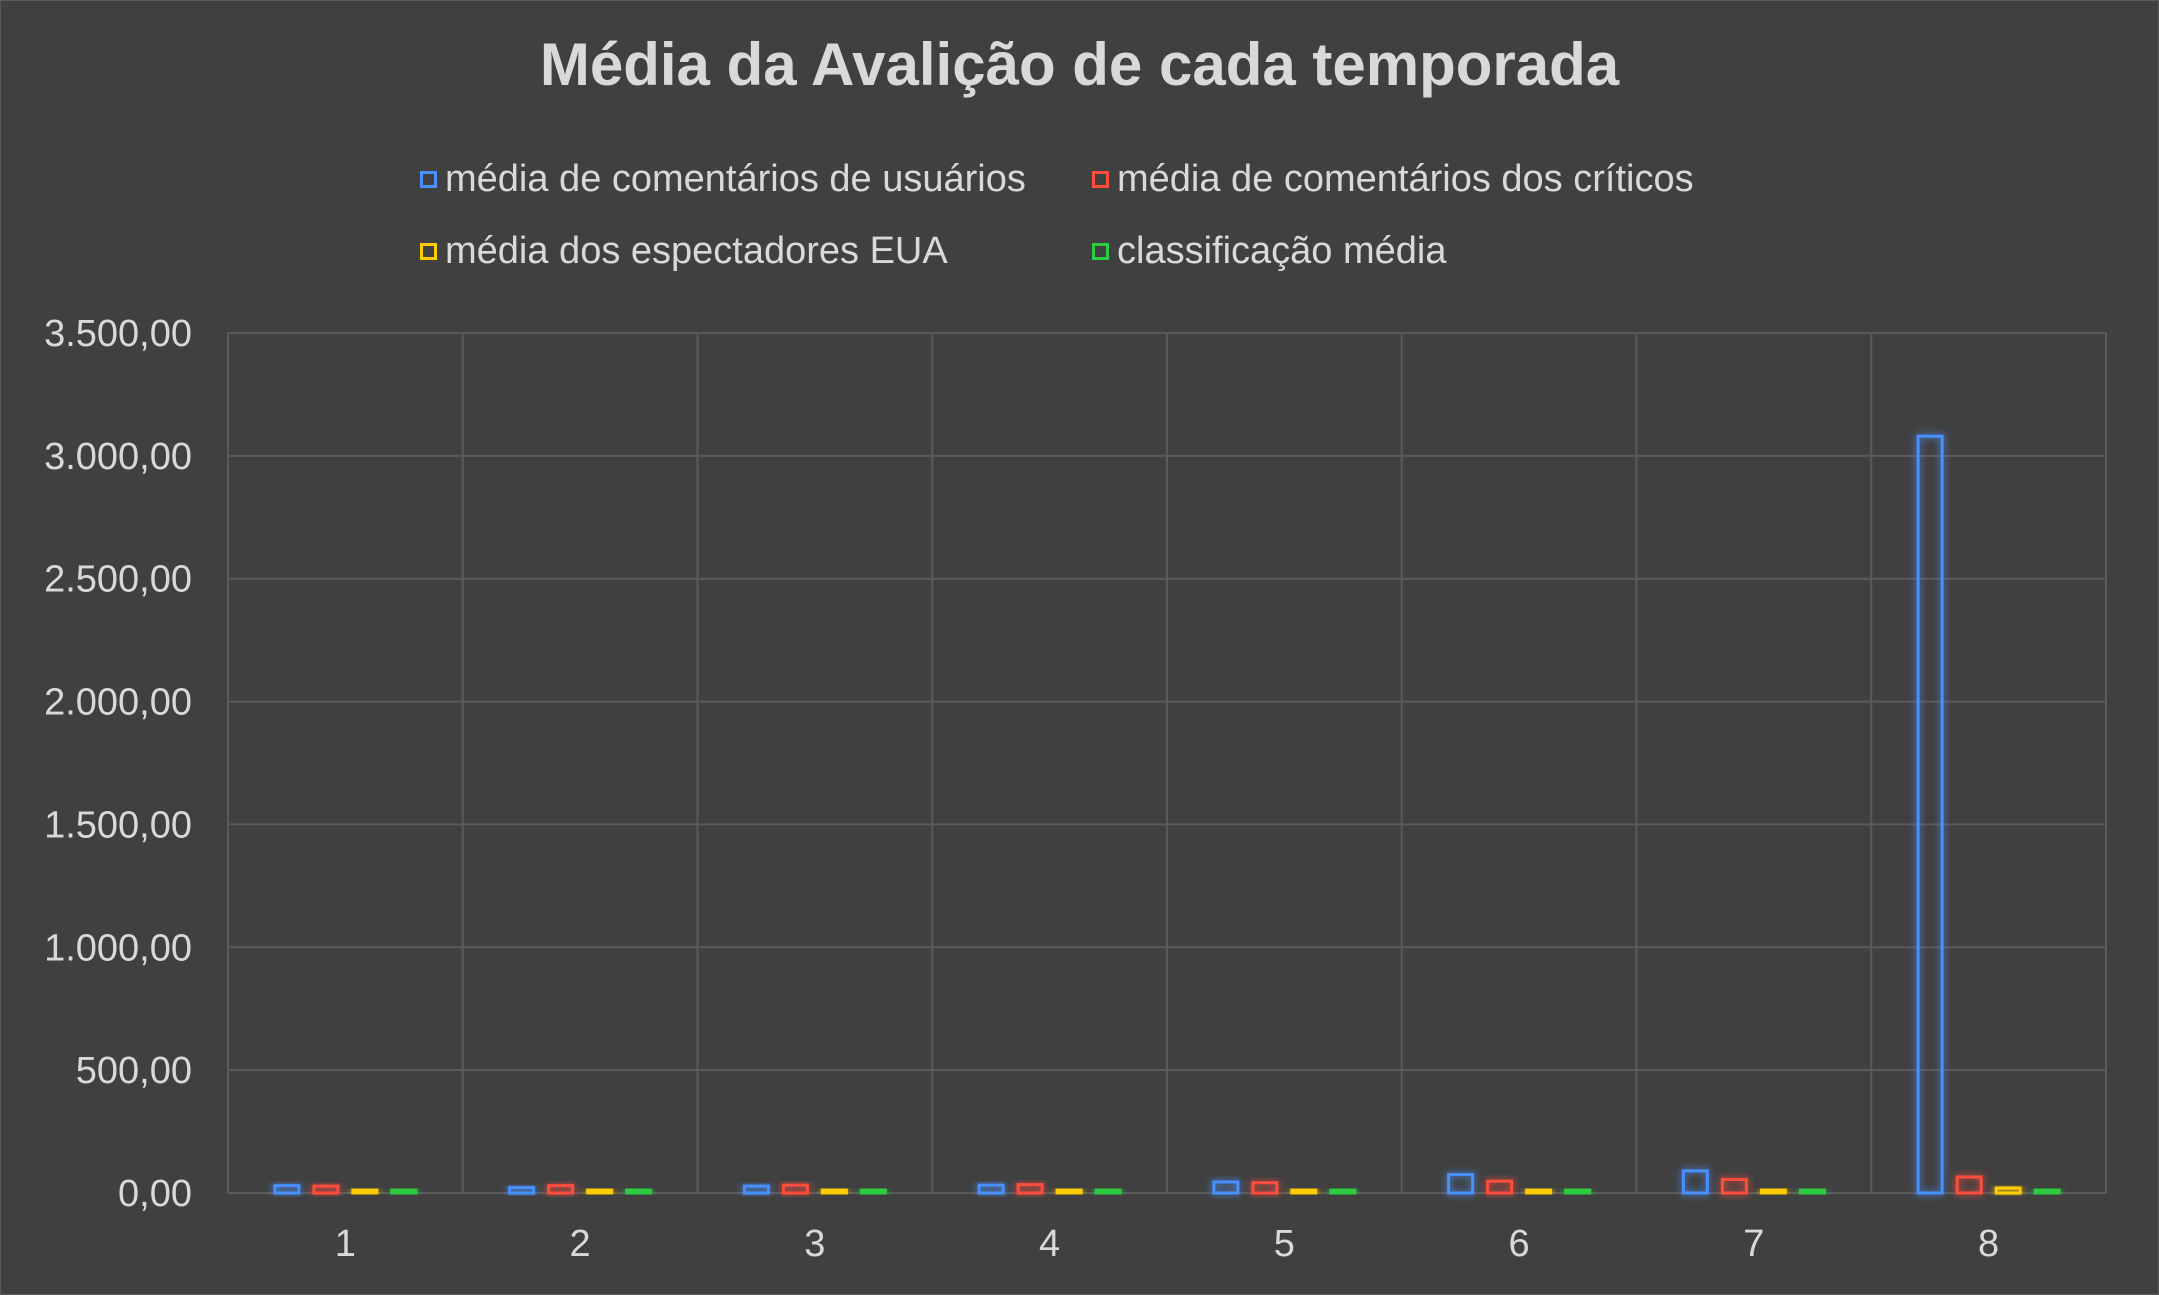 The height and width of the screenshot is (1295, 2159). I want to click on y-tick-label: 0,00, so click(155, 1194).